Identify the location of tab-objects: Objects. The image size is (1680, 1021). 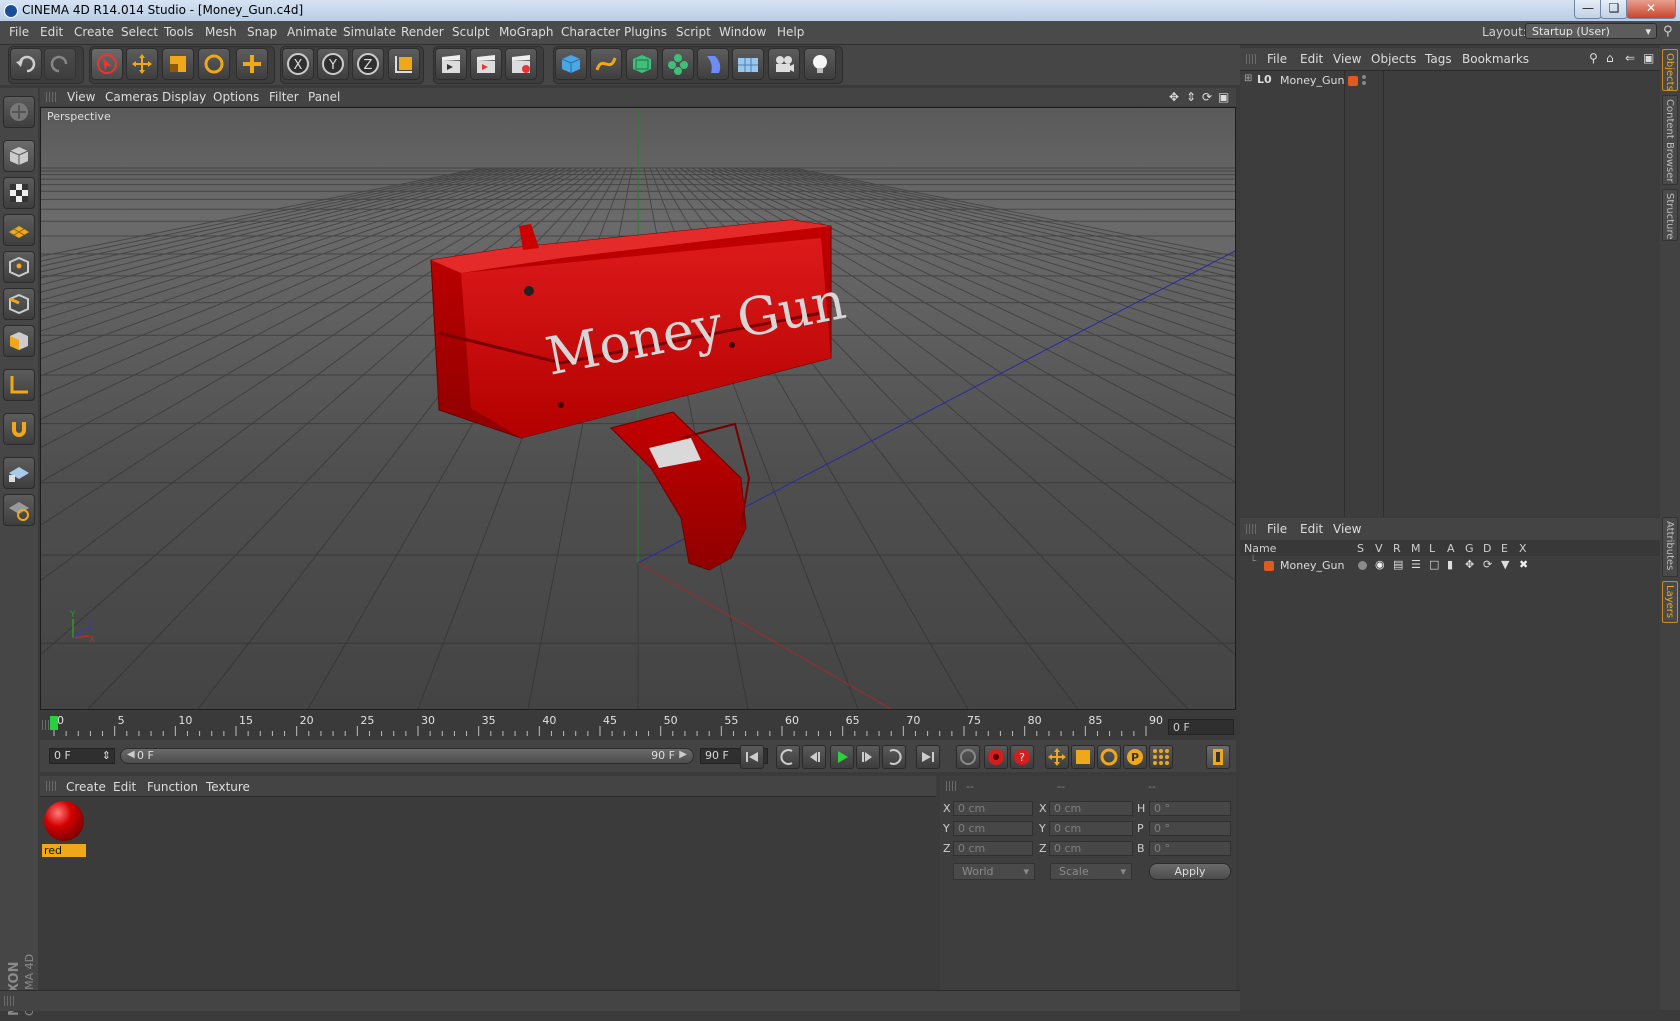
(1670, 70).